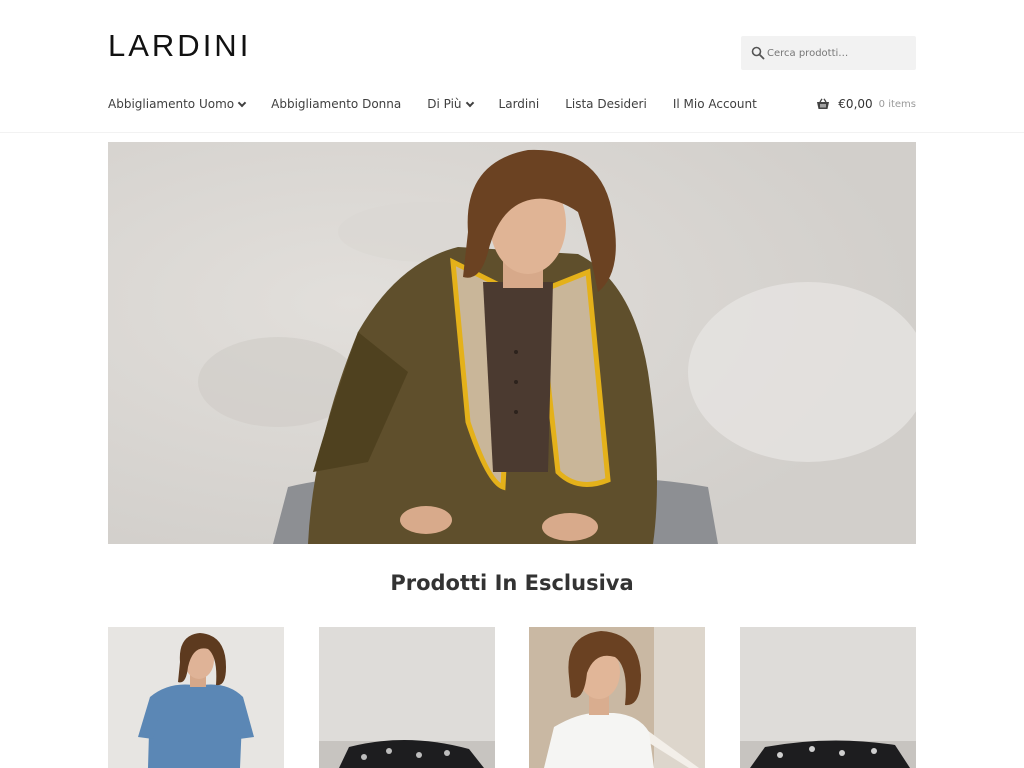 The height and width of the screenshot is (768, 1024). I want to click on nav-item-label: Il Mio Account, so click(714, 104).